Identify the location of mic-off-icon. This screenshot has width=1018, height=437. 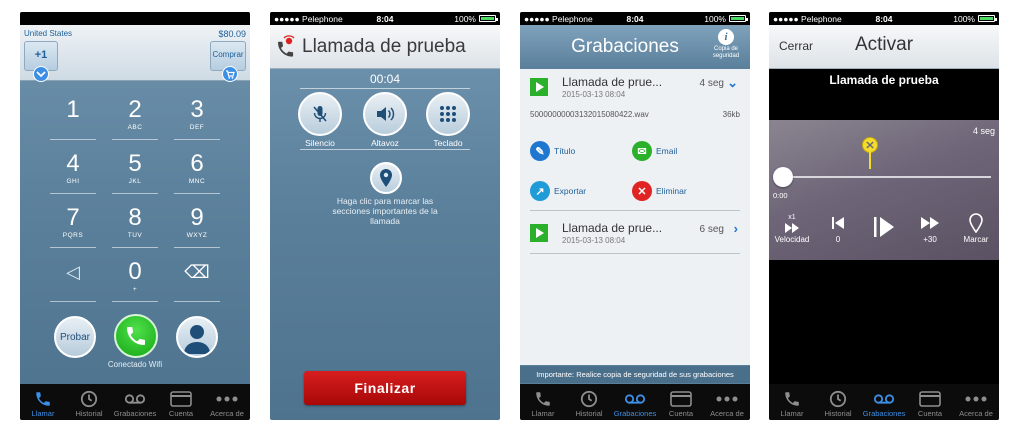
(320, 114).